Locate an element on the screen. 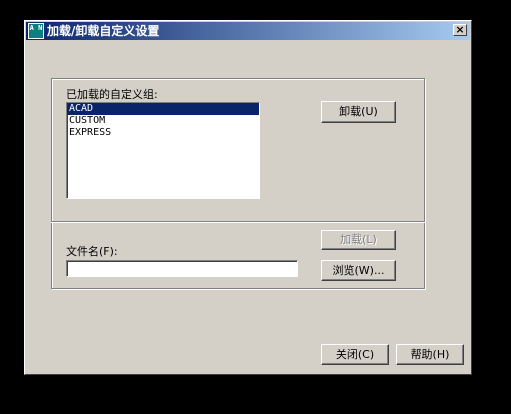 Image resolution: width=511 pixels, height=414 pixels. window-title: 加载/卸载自定义设置 is located at coordinates (103, 31).